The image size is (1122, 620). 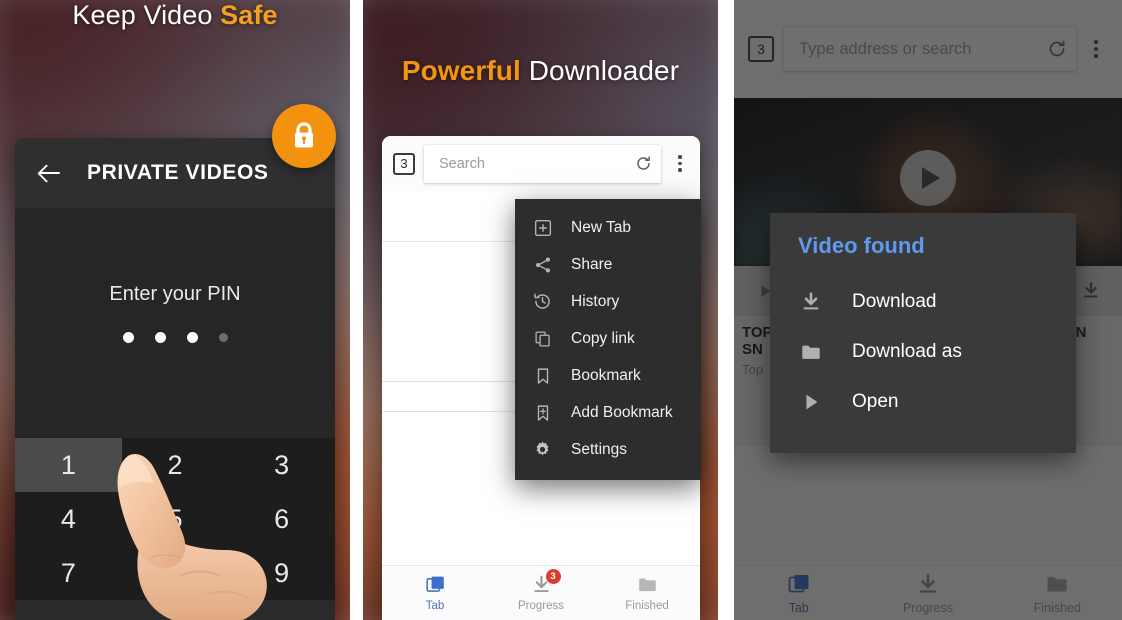 I want to click on nav-label-finished: Finished, so click(x=647, y=606).